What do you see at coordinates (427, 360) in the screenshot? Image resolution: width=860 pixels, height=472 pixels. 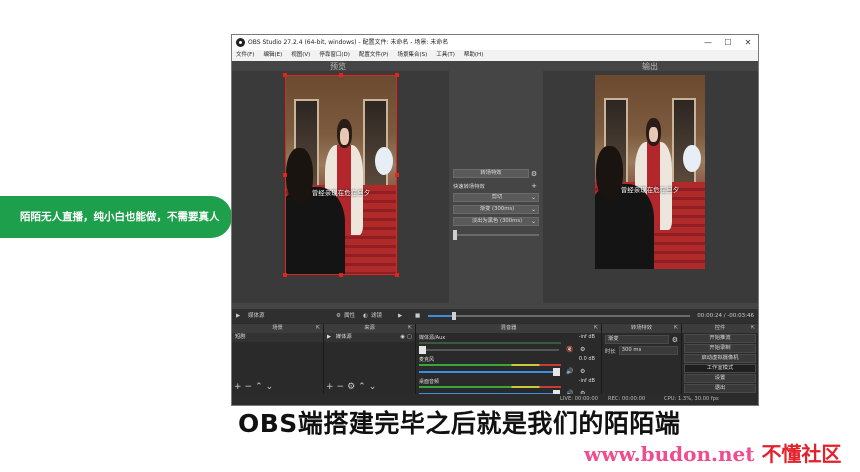 I see `channel-name: 麦克风` at bounding box center [427, 360].